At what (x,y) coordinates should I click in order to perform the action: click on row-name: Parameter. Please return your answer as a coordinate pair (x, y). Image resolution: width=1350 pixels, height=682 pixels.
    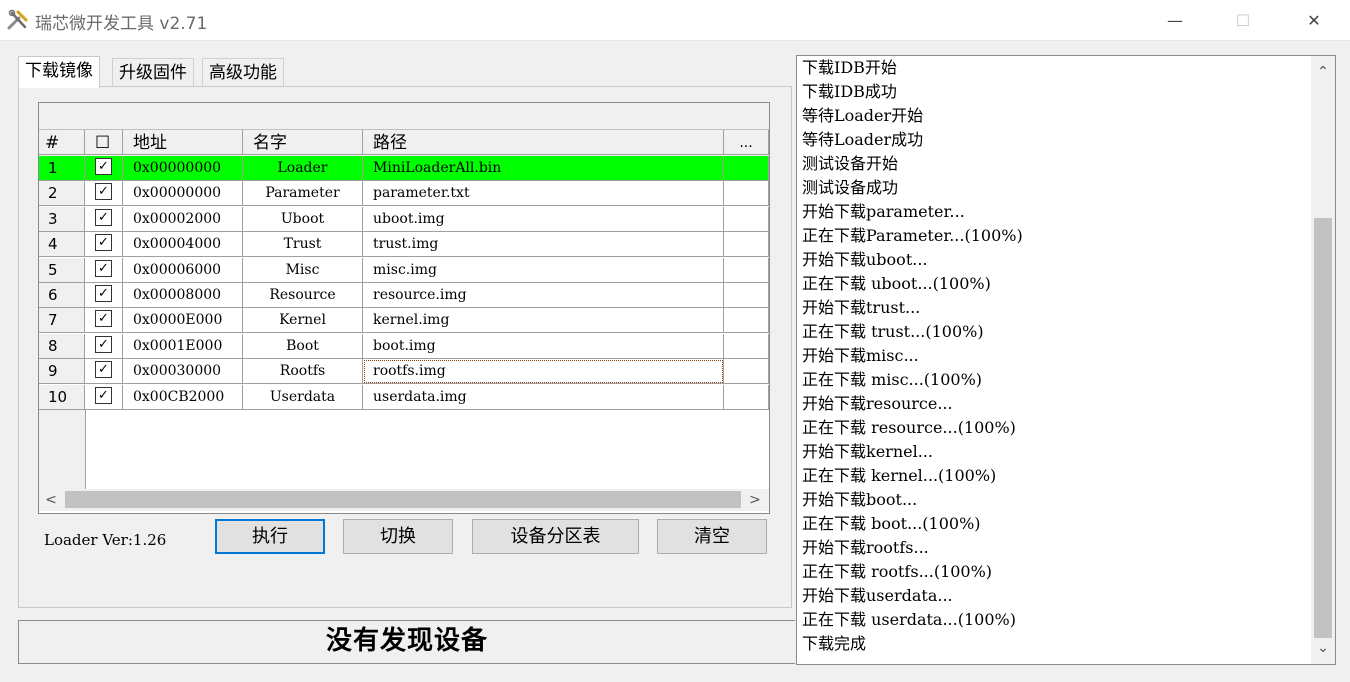
    Looking at the image, I should click on (303, 194).